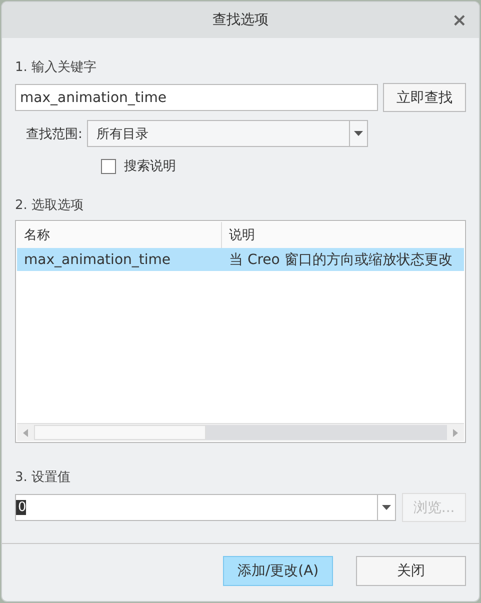 The width and height of the screenshot is (481, 603). What do you see at coordinates (411, 571) in the screenshot?
I see `close-dialog-button: 关闭` at bounding box center [411, 571].